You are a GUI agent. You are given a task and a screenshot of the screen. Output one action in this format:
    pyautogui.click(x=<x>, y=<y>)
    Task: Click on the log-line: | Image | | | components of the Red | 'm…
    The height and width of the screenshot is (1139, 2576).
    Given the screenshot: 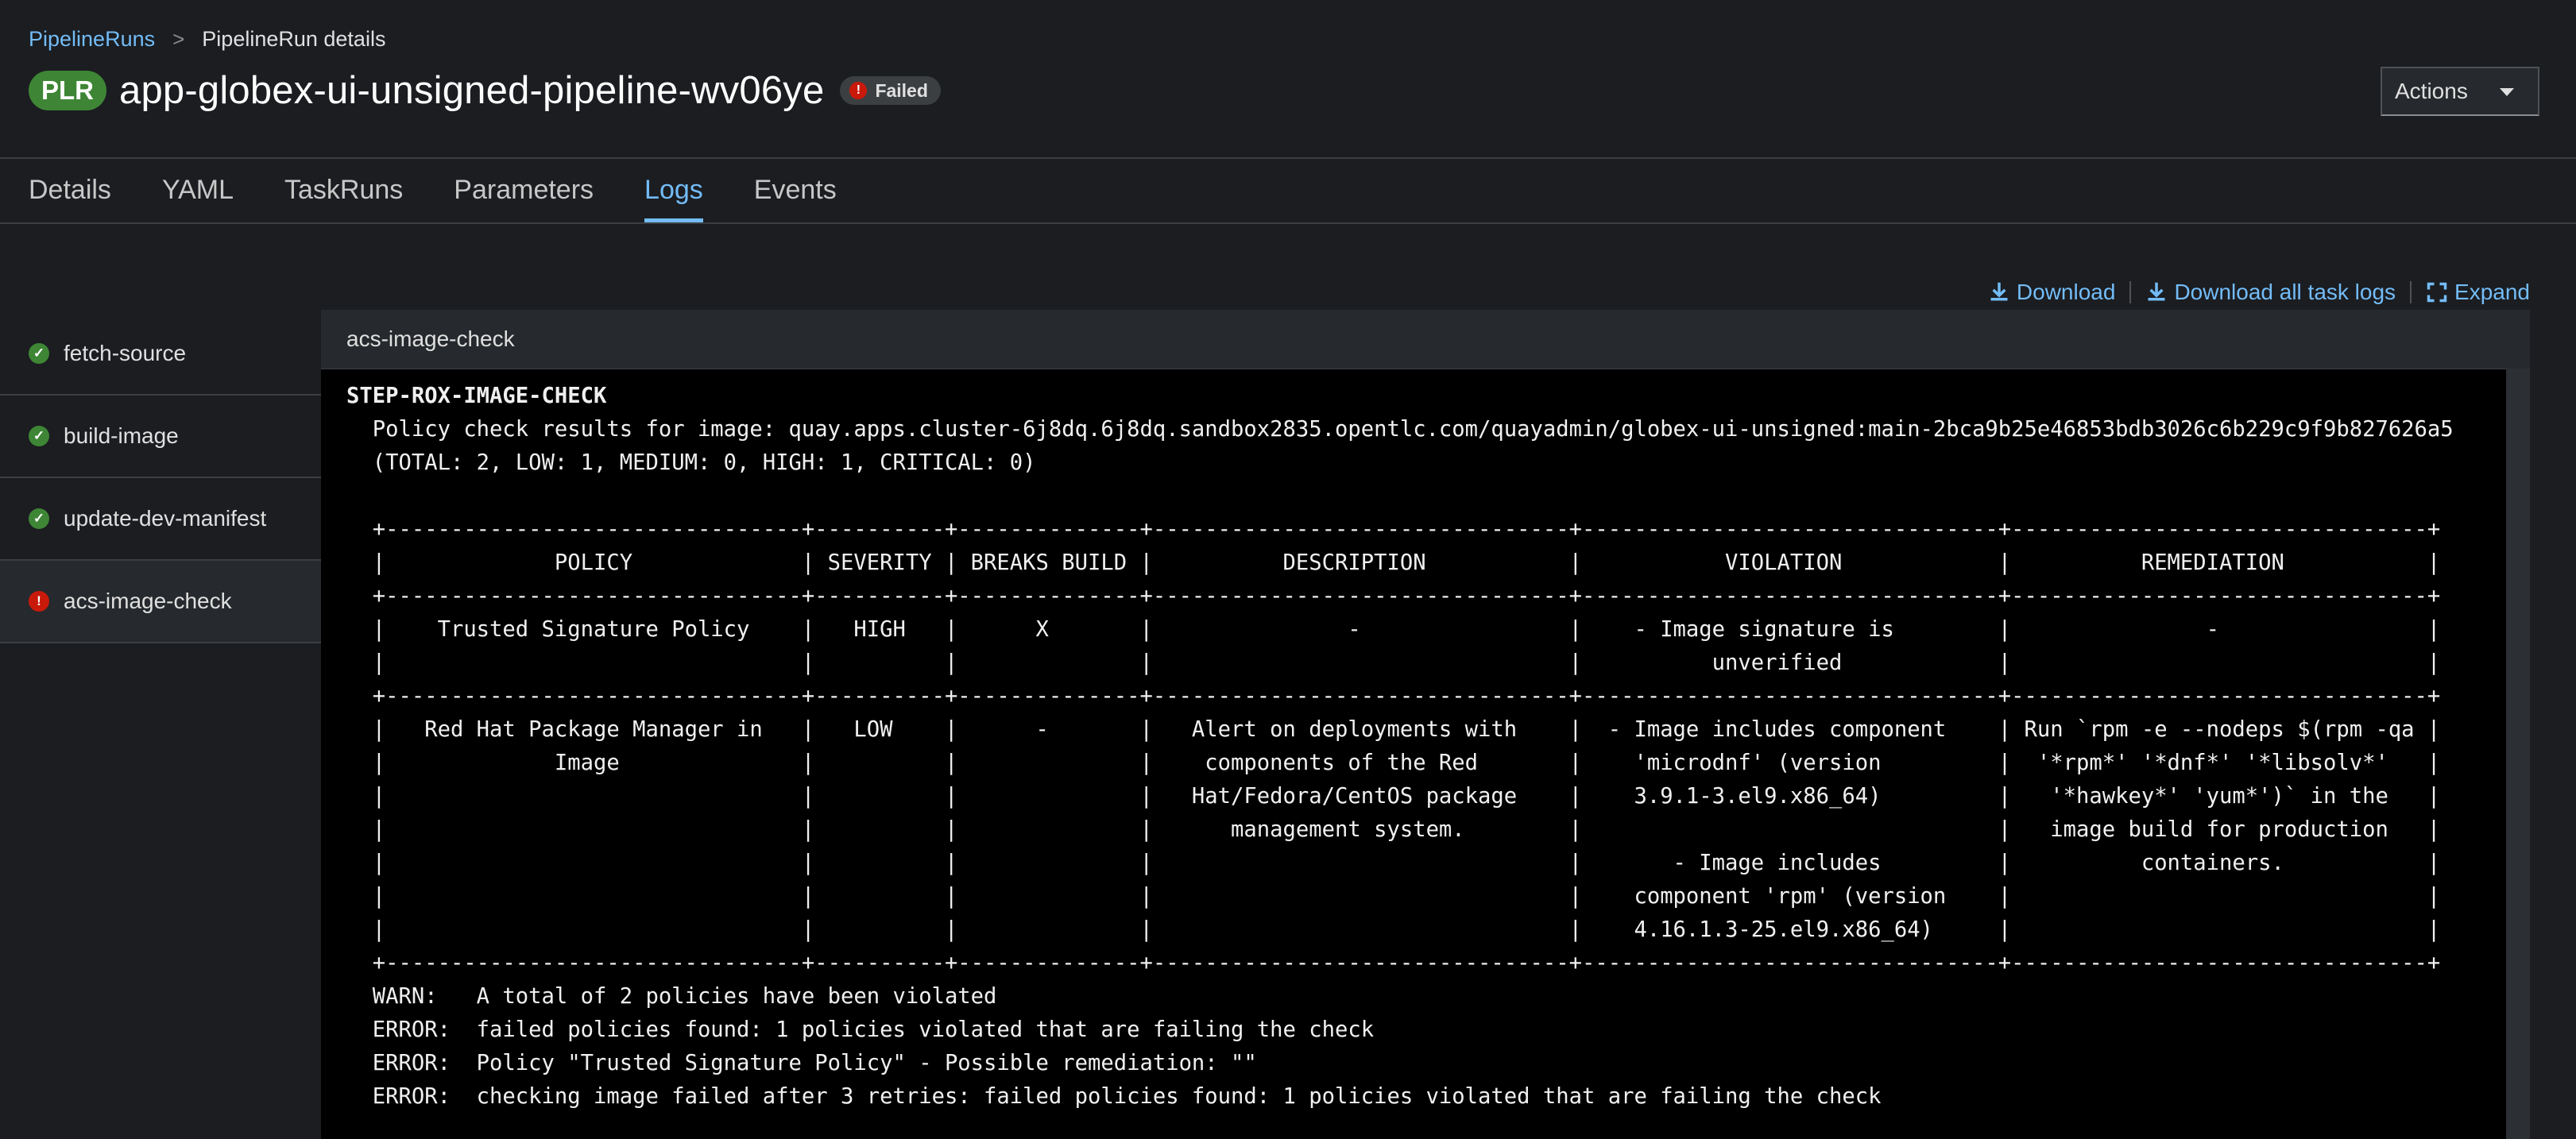 What is the action you would take?
    pyautogui.click(x=1393, y=763)
    